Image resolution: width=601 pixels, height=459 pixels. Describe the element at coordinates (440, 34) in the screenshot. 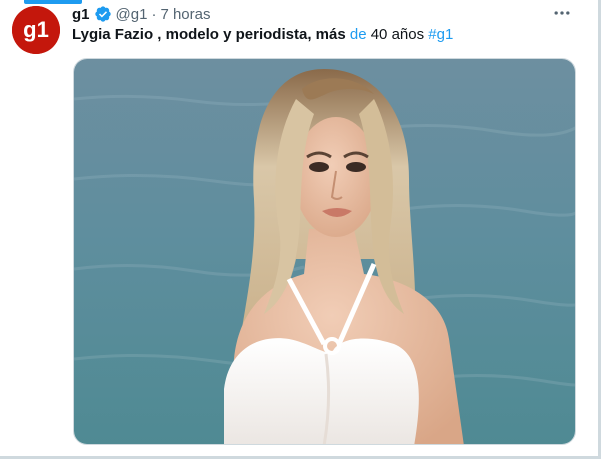

I see `hashtag-link: #g1` at that location.